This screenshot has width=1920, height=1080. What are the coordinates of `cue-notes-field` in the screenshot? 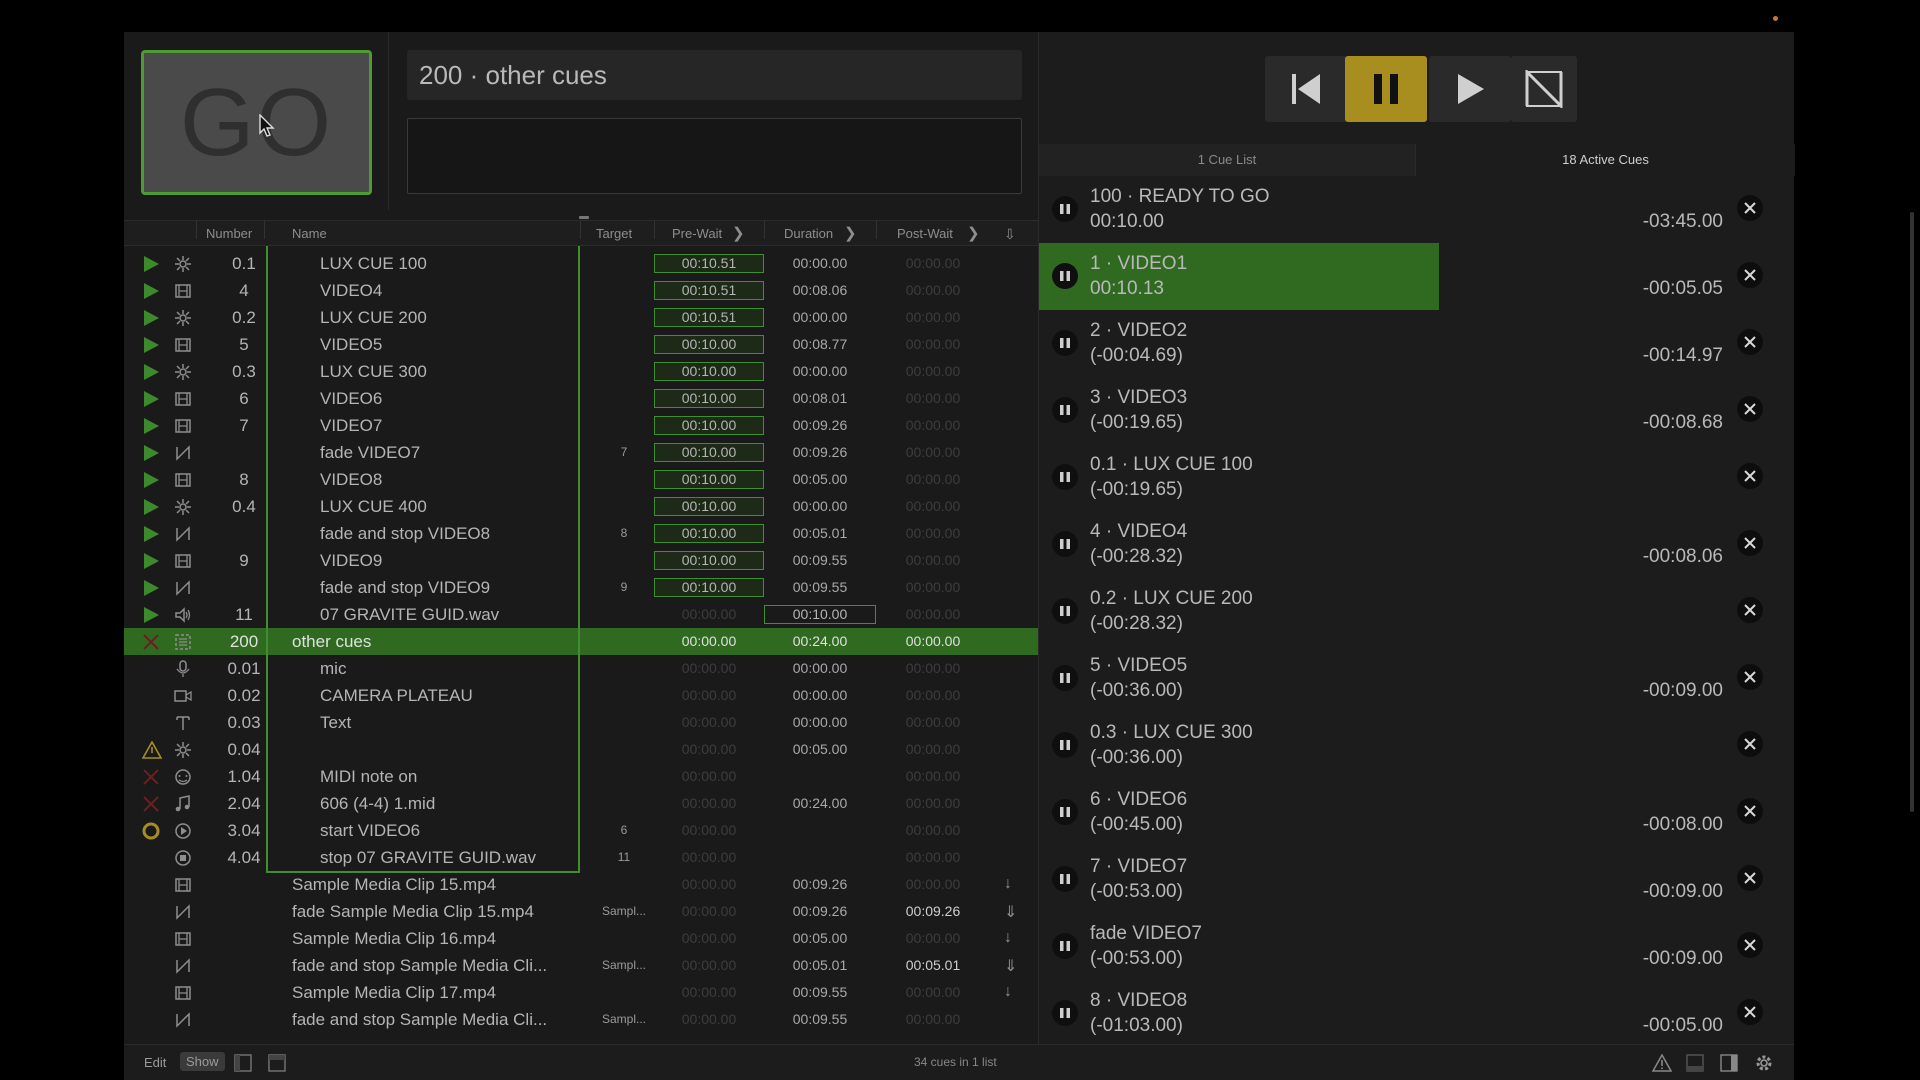 It's located at (714, 156).